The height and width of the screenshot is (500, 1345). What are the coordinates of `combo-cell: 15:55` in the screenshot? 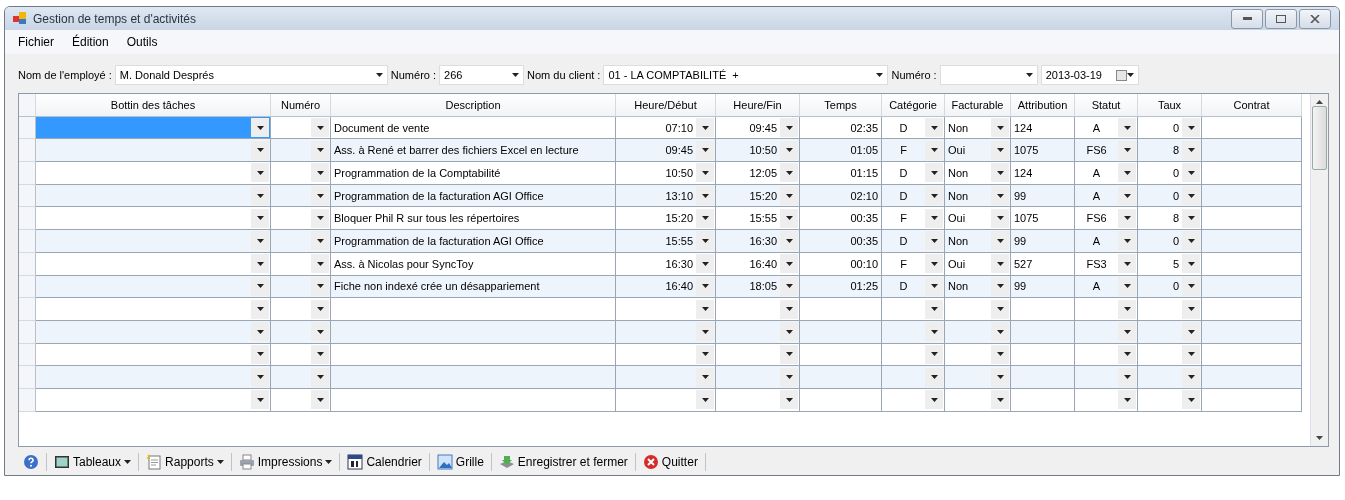 It's located at (758, 219).